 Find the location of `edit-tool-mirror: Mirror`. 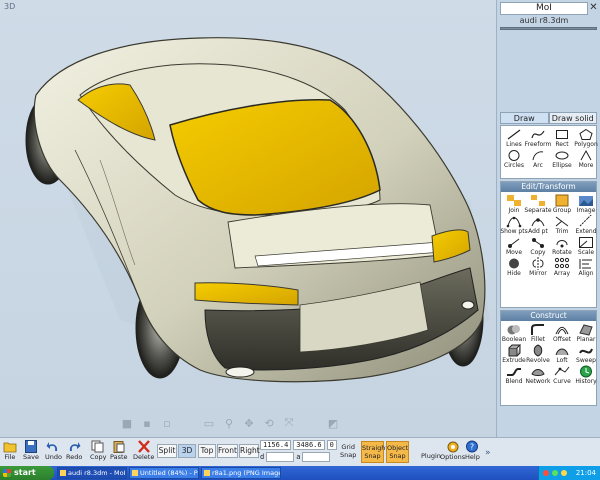

edit-tool-mirror: Mirror is located at coordinates (538, 267).